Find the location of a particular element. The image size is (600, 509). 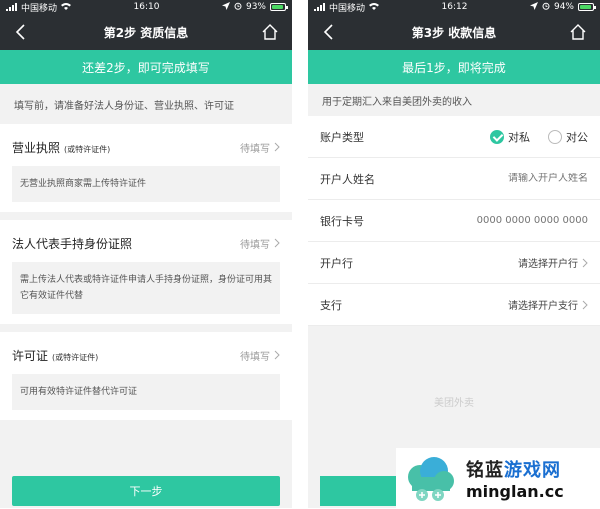

clock: 16:12 is located at coordinates (454, 7).